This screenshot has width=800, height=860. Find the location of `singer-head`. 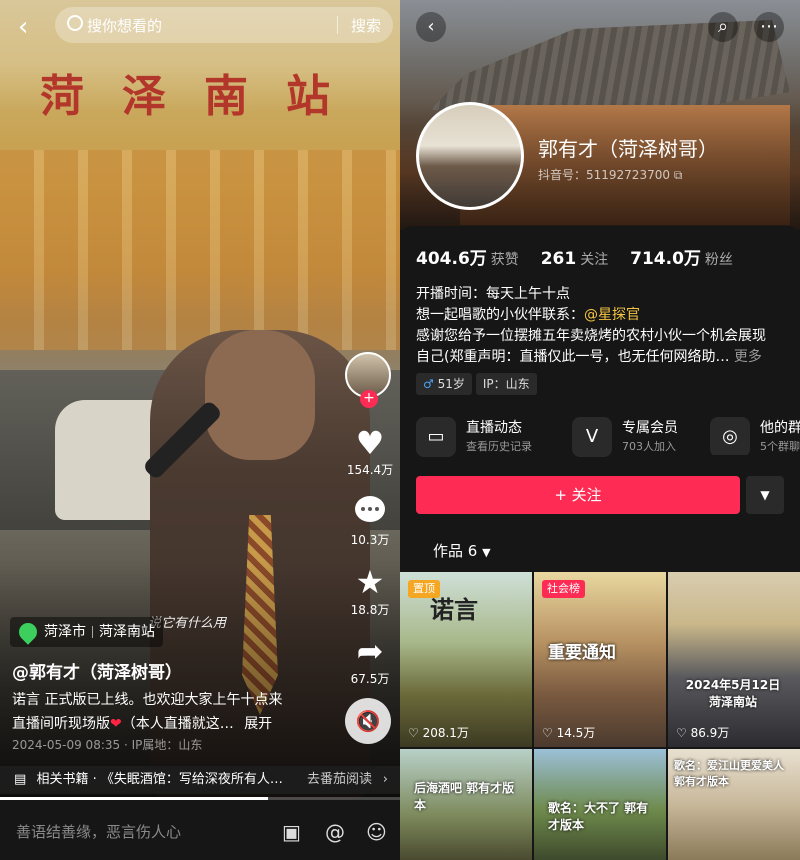

singer-head is located at coordinates (260, 395).